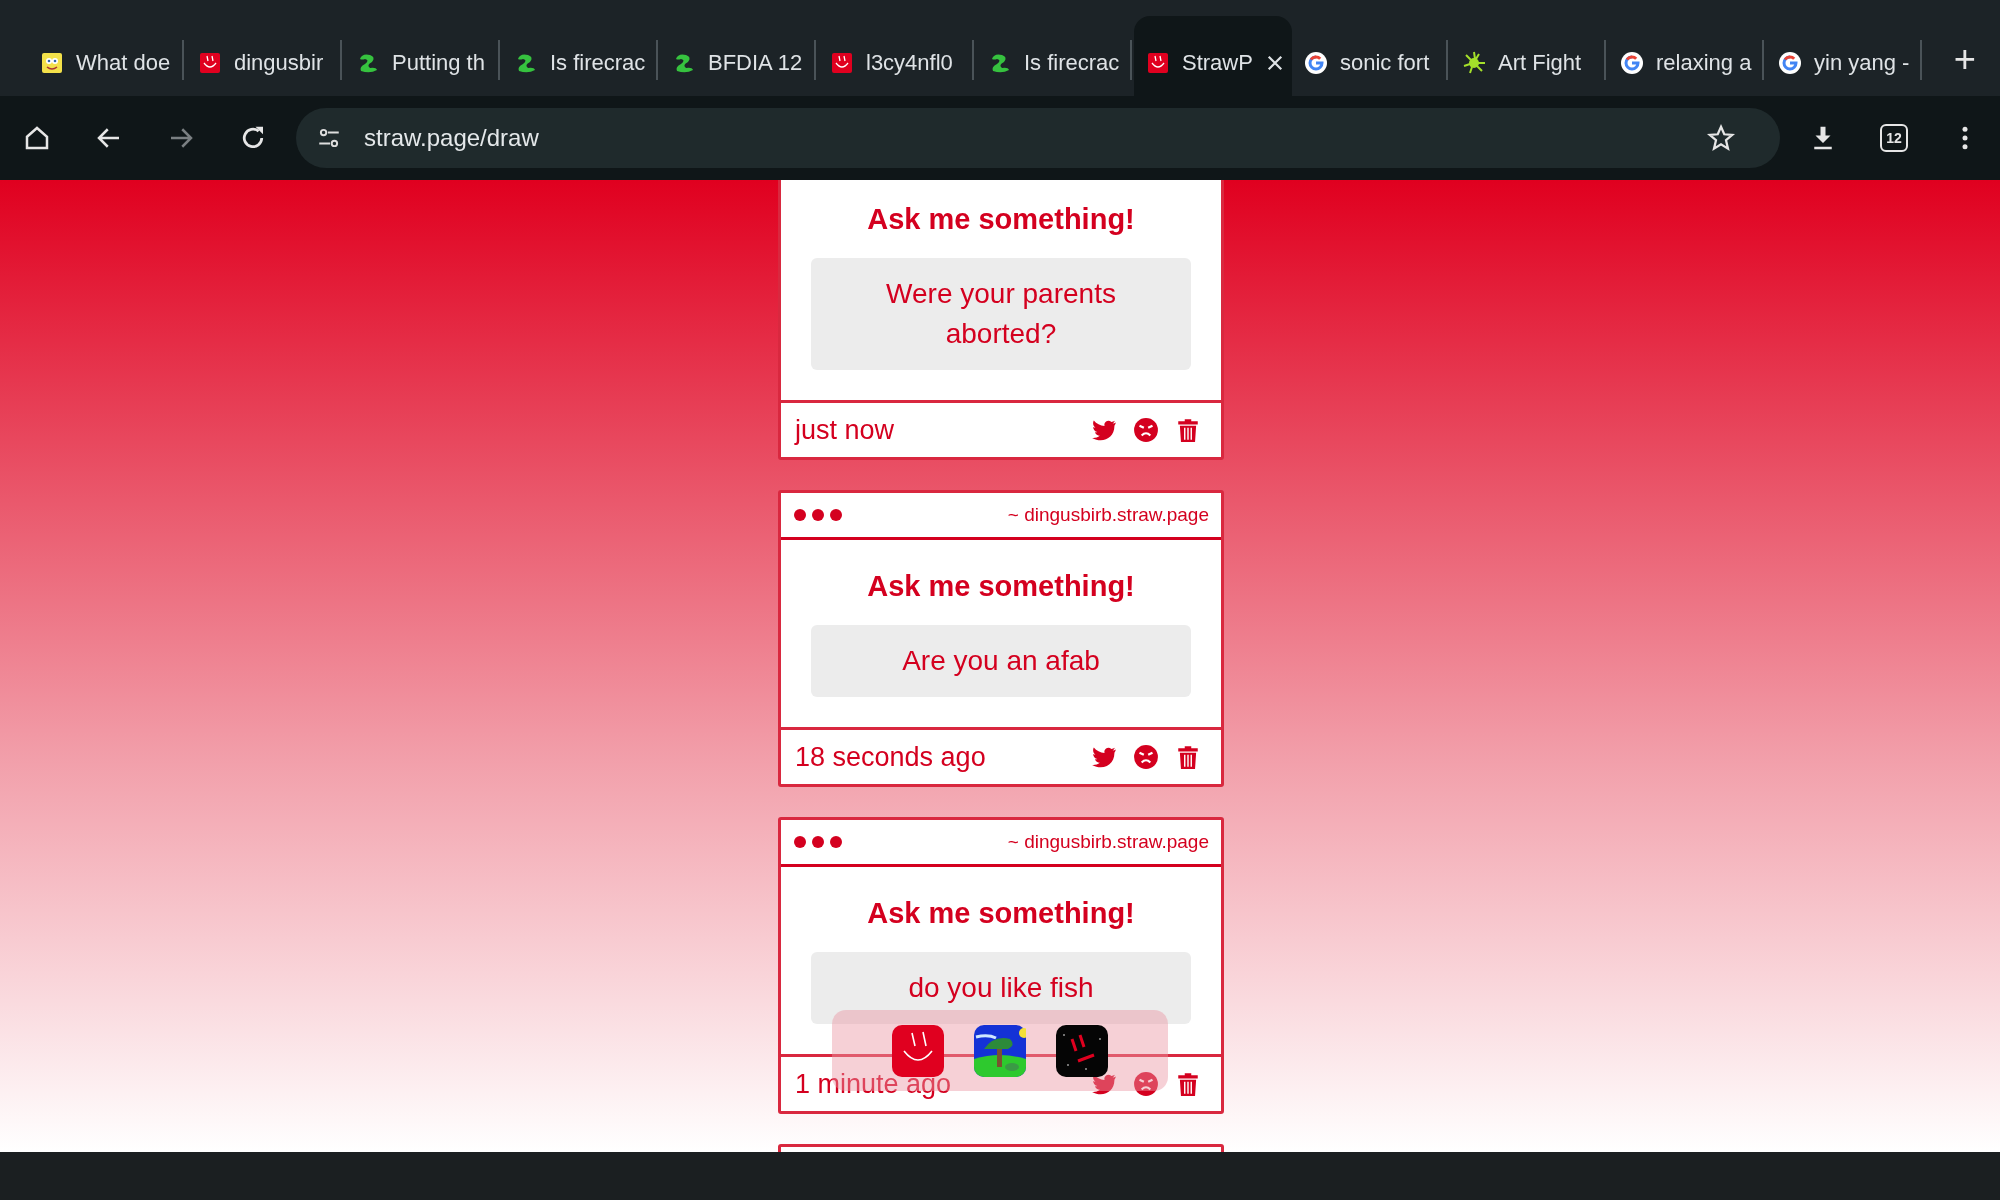 The width and height of the screenshot is (2000, 1200). What do you see at coordinates (1038, 138) in the screenshot?
I see `address-bar: straw.page/draw` at bounding box center [1038, 138].